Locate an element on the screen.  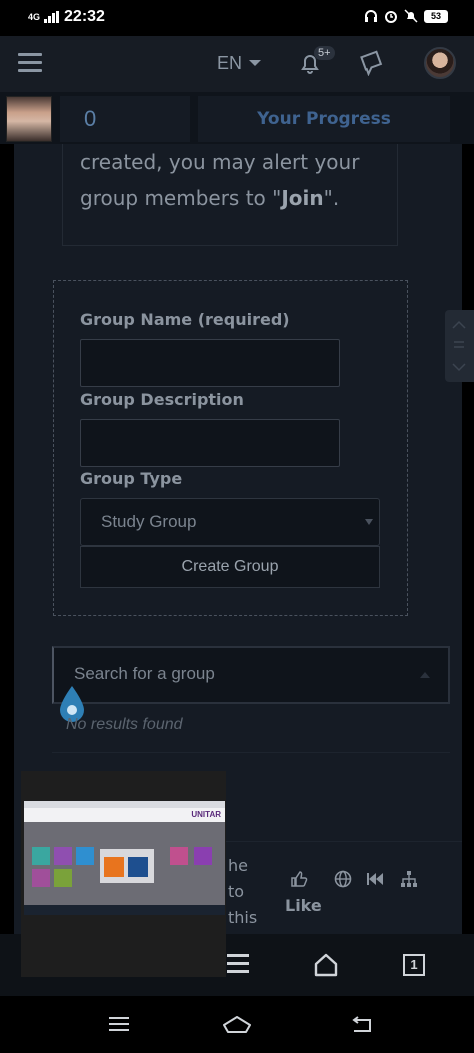
system-home-icon is located at coordinates (237, 1025).